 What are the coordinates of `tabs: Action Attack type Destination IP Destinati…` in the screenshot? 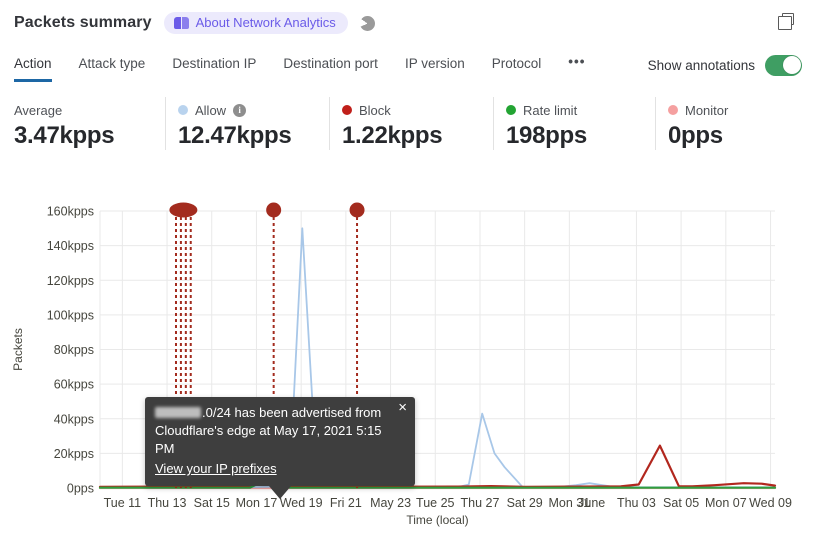 It's located at (299, 68).